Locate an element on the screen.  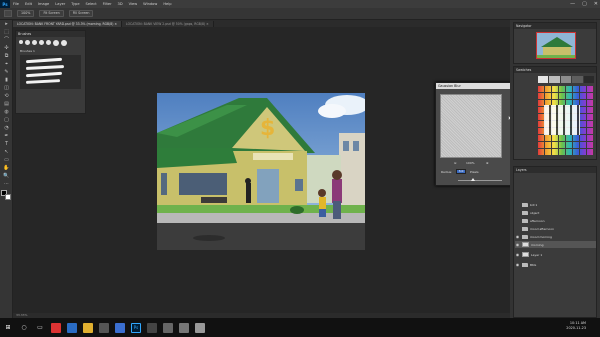
blur-tool-icon: ▢ is located at coordinates (6, 120).